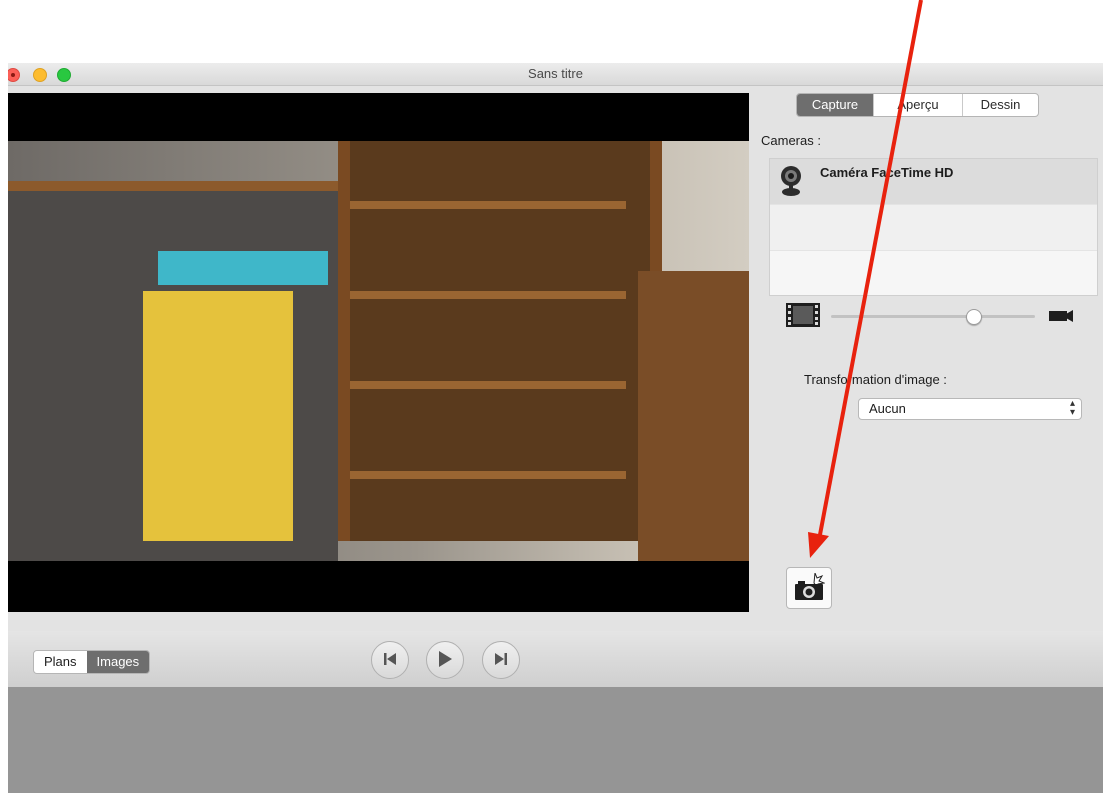 The height and width of the screenshot is (793, 1103). What do you see at coordinates (973, 317) in the screenshot?
I see `zoom-slider-knob` at bounding box center [973, 317].